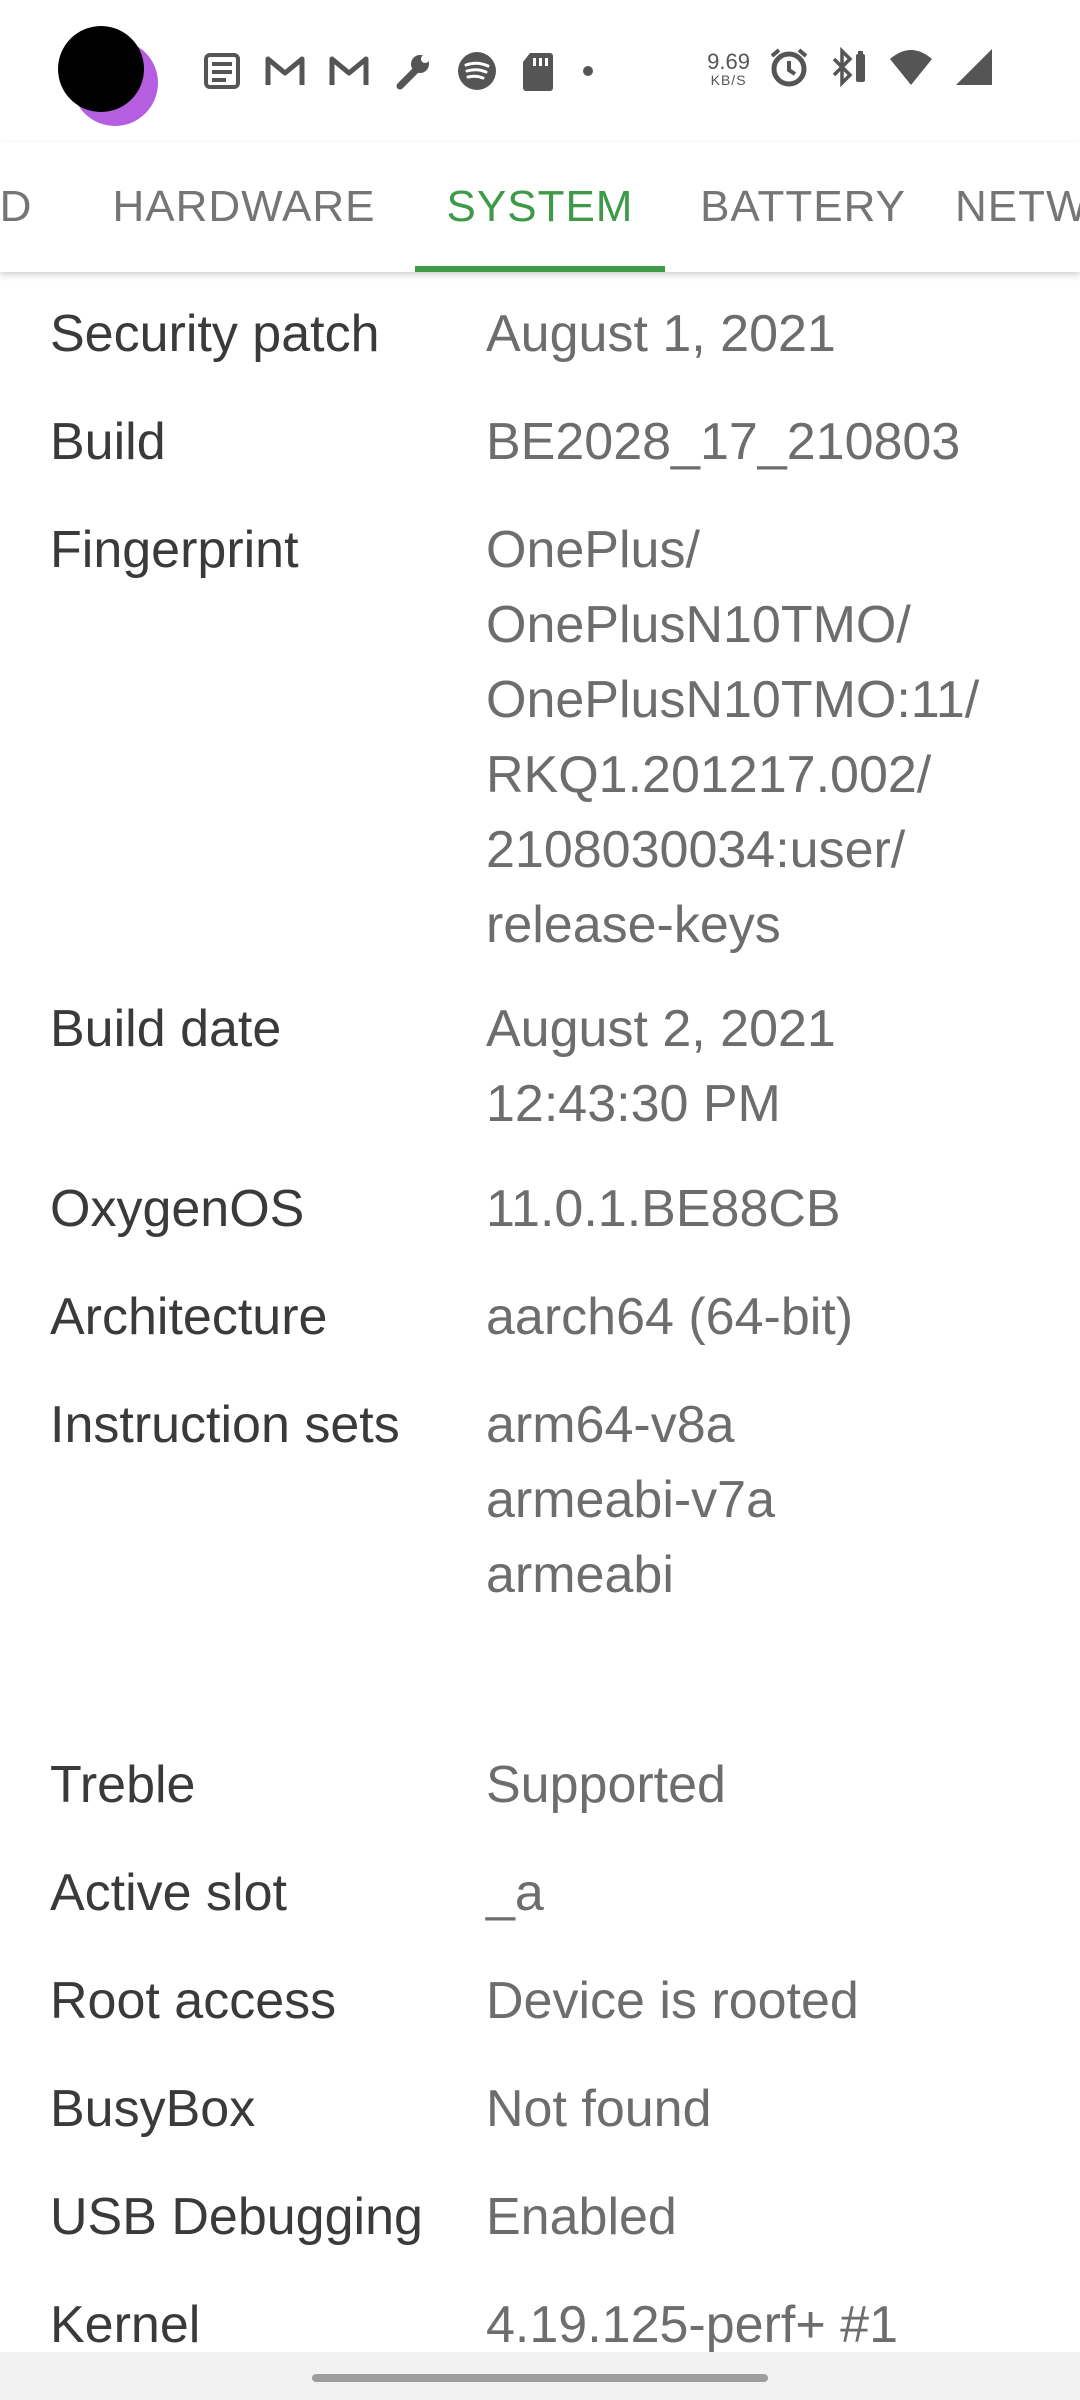 The height and width of the screenshot is (2400, 1080). What do you see at coordinates (177, 1209) in the screenshot?
I see `row-label: OxygenOS` at bounding box center [177, 1209].